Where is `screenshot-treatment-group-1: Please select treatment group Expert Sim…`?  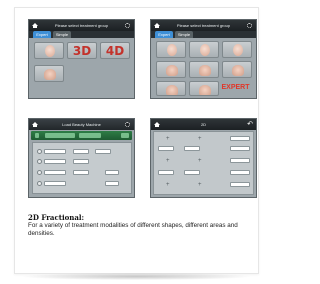
screenshot-treatment-group-1: Please select treatment group Expert Sim… is located at coordinates (81, 59).